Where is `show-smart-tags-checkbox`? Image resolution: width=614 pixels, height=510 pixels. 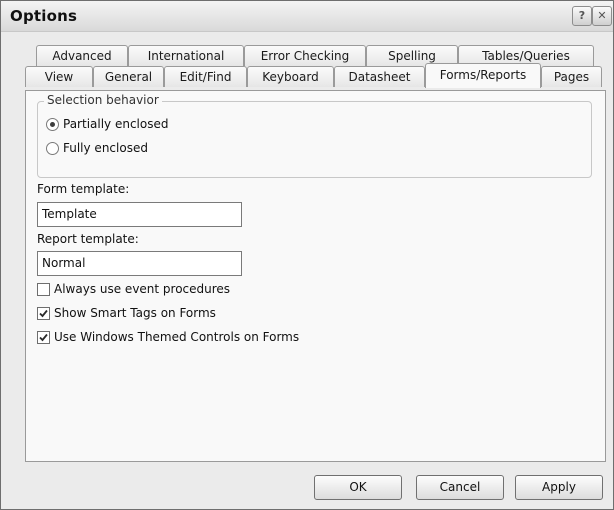 show-smart-tags-checkbox is located at coordinates (43, 313).